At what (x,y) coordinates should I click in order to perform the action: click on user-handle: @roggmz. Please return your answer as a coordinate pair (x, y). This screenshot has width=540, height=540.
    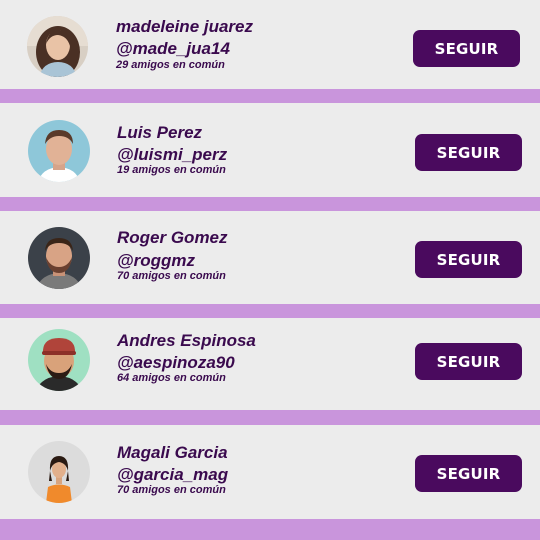
    Looking at the image, I should click on (156, 260).